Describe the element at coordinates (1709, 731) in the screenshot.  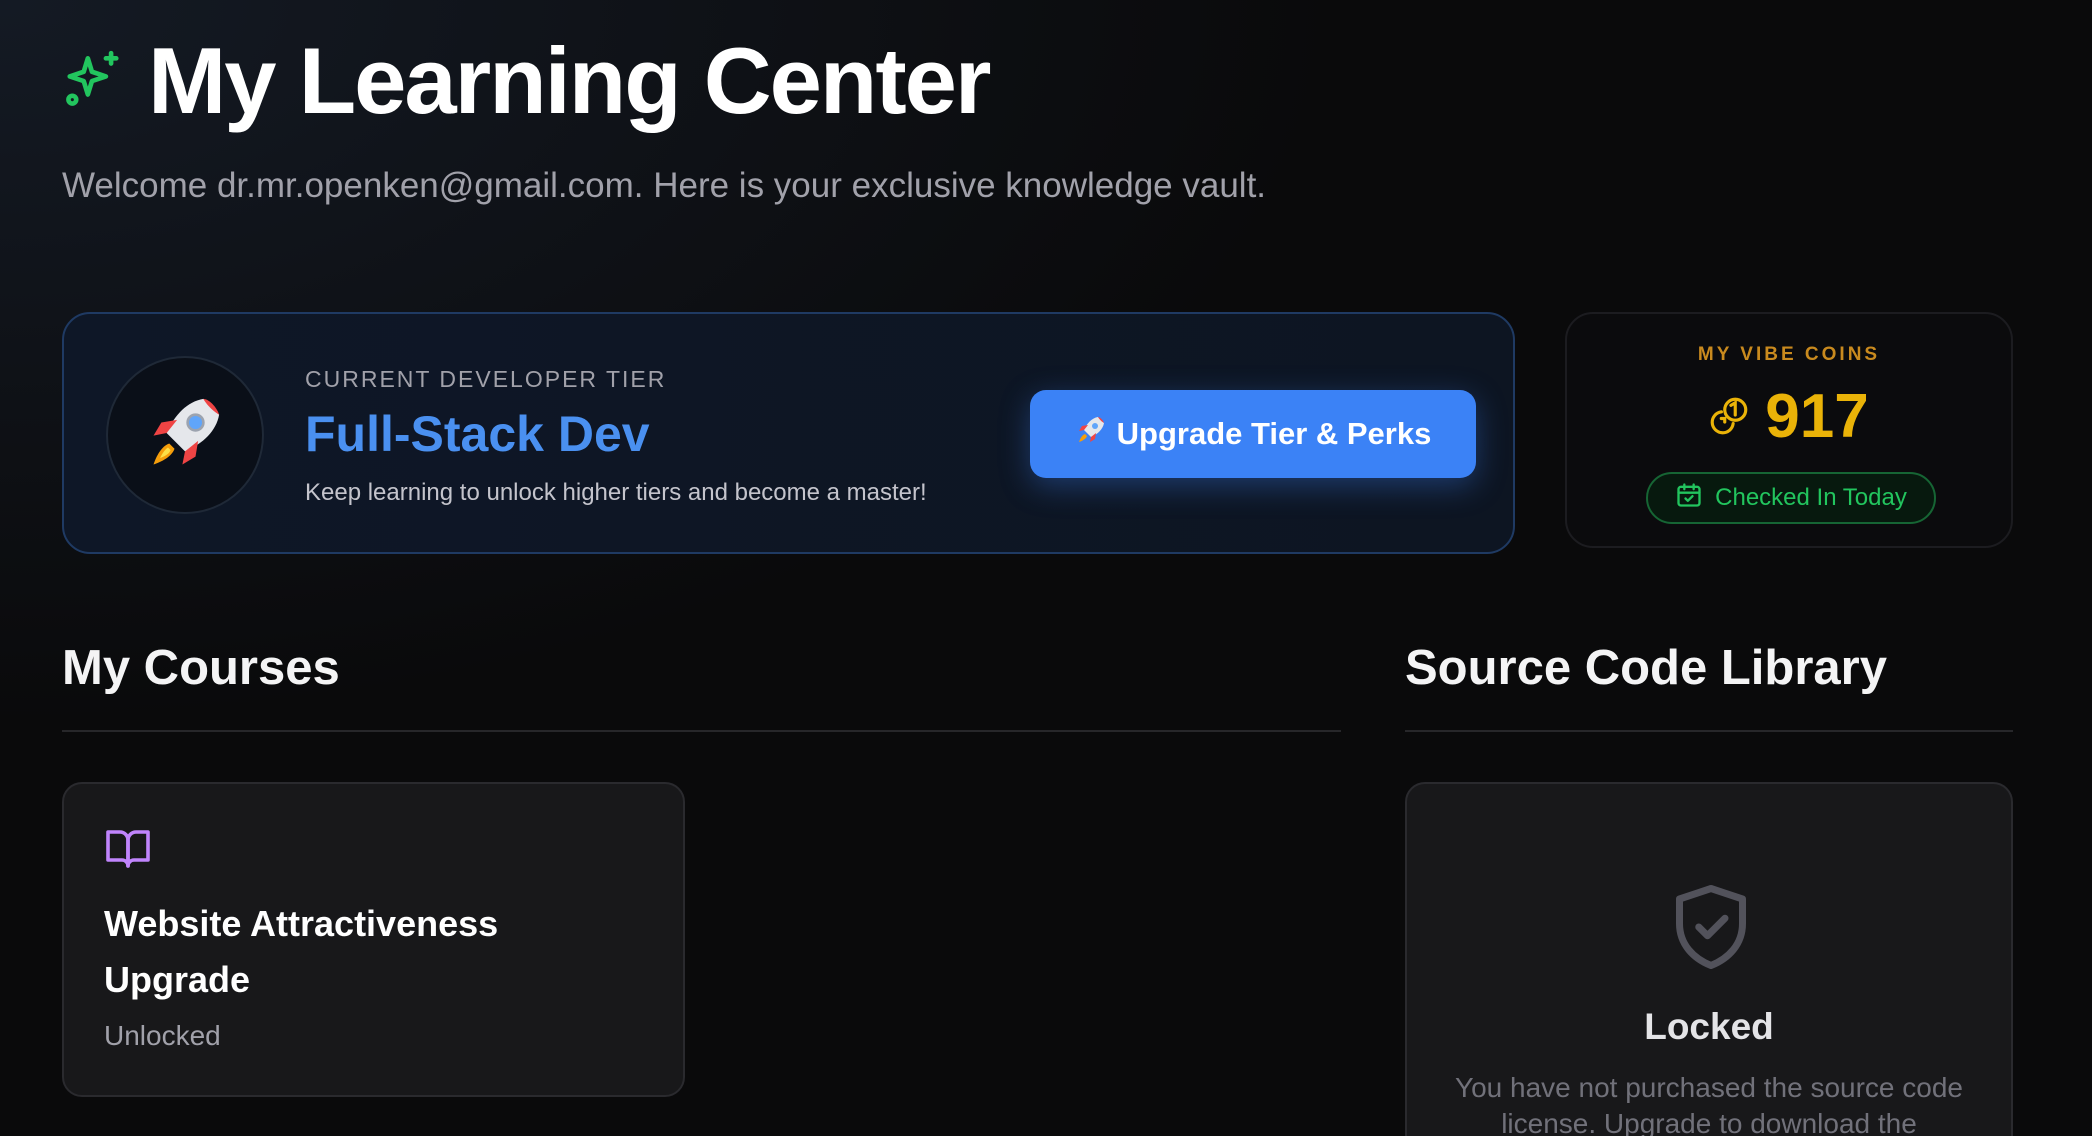
I see `source-code-divider` at that location.